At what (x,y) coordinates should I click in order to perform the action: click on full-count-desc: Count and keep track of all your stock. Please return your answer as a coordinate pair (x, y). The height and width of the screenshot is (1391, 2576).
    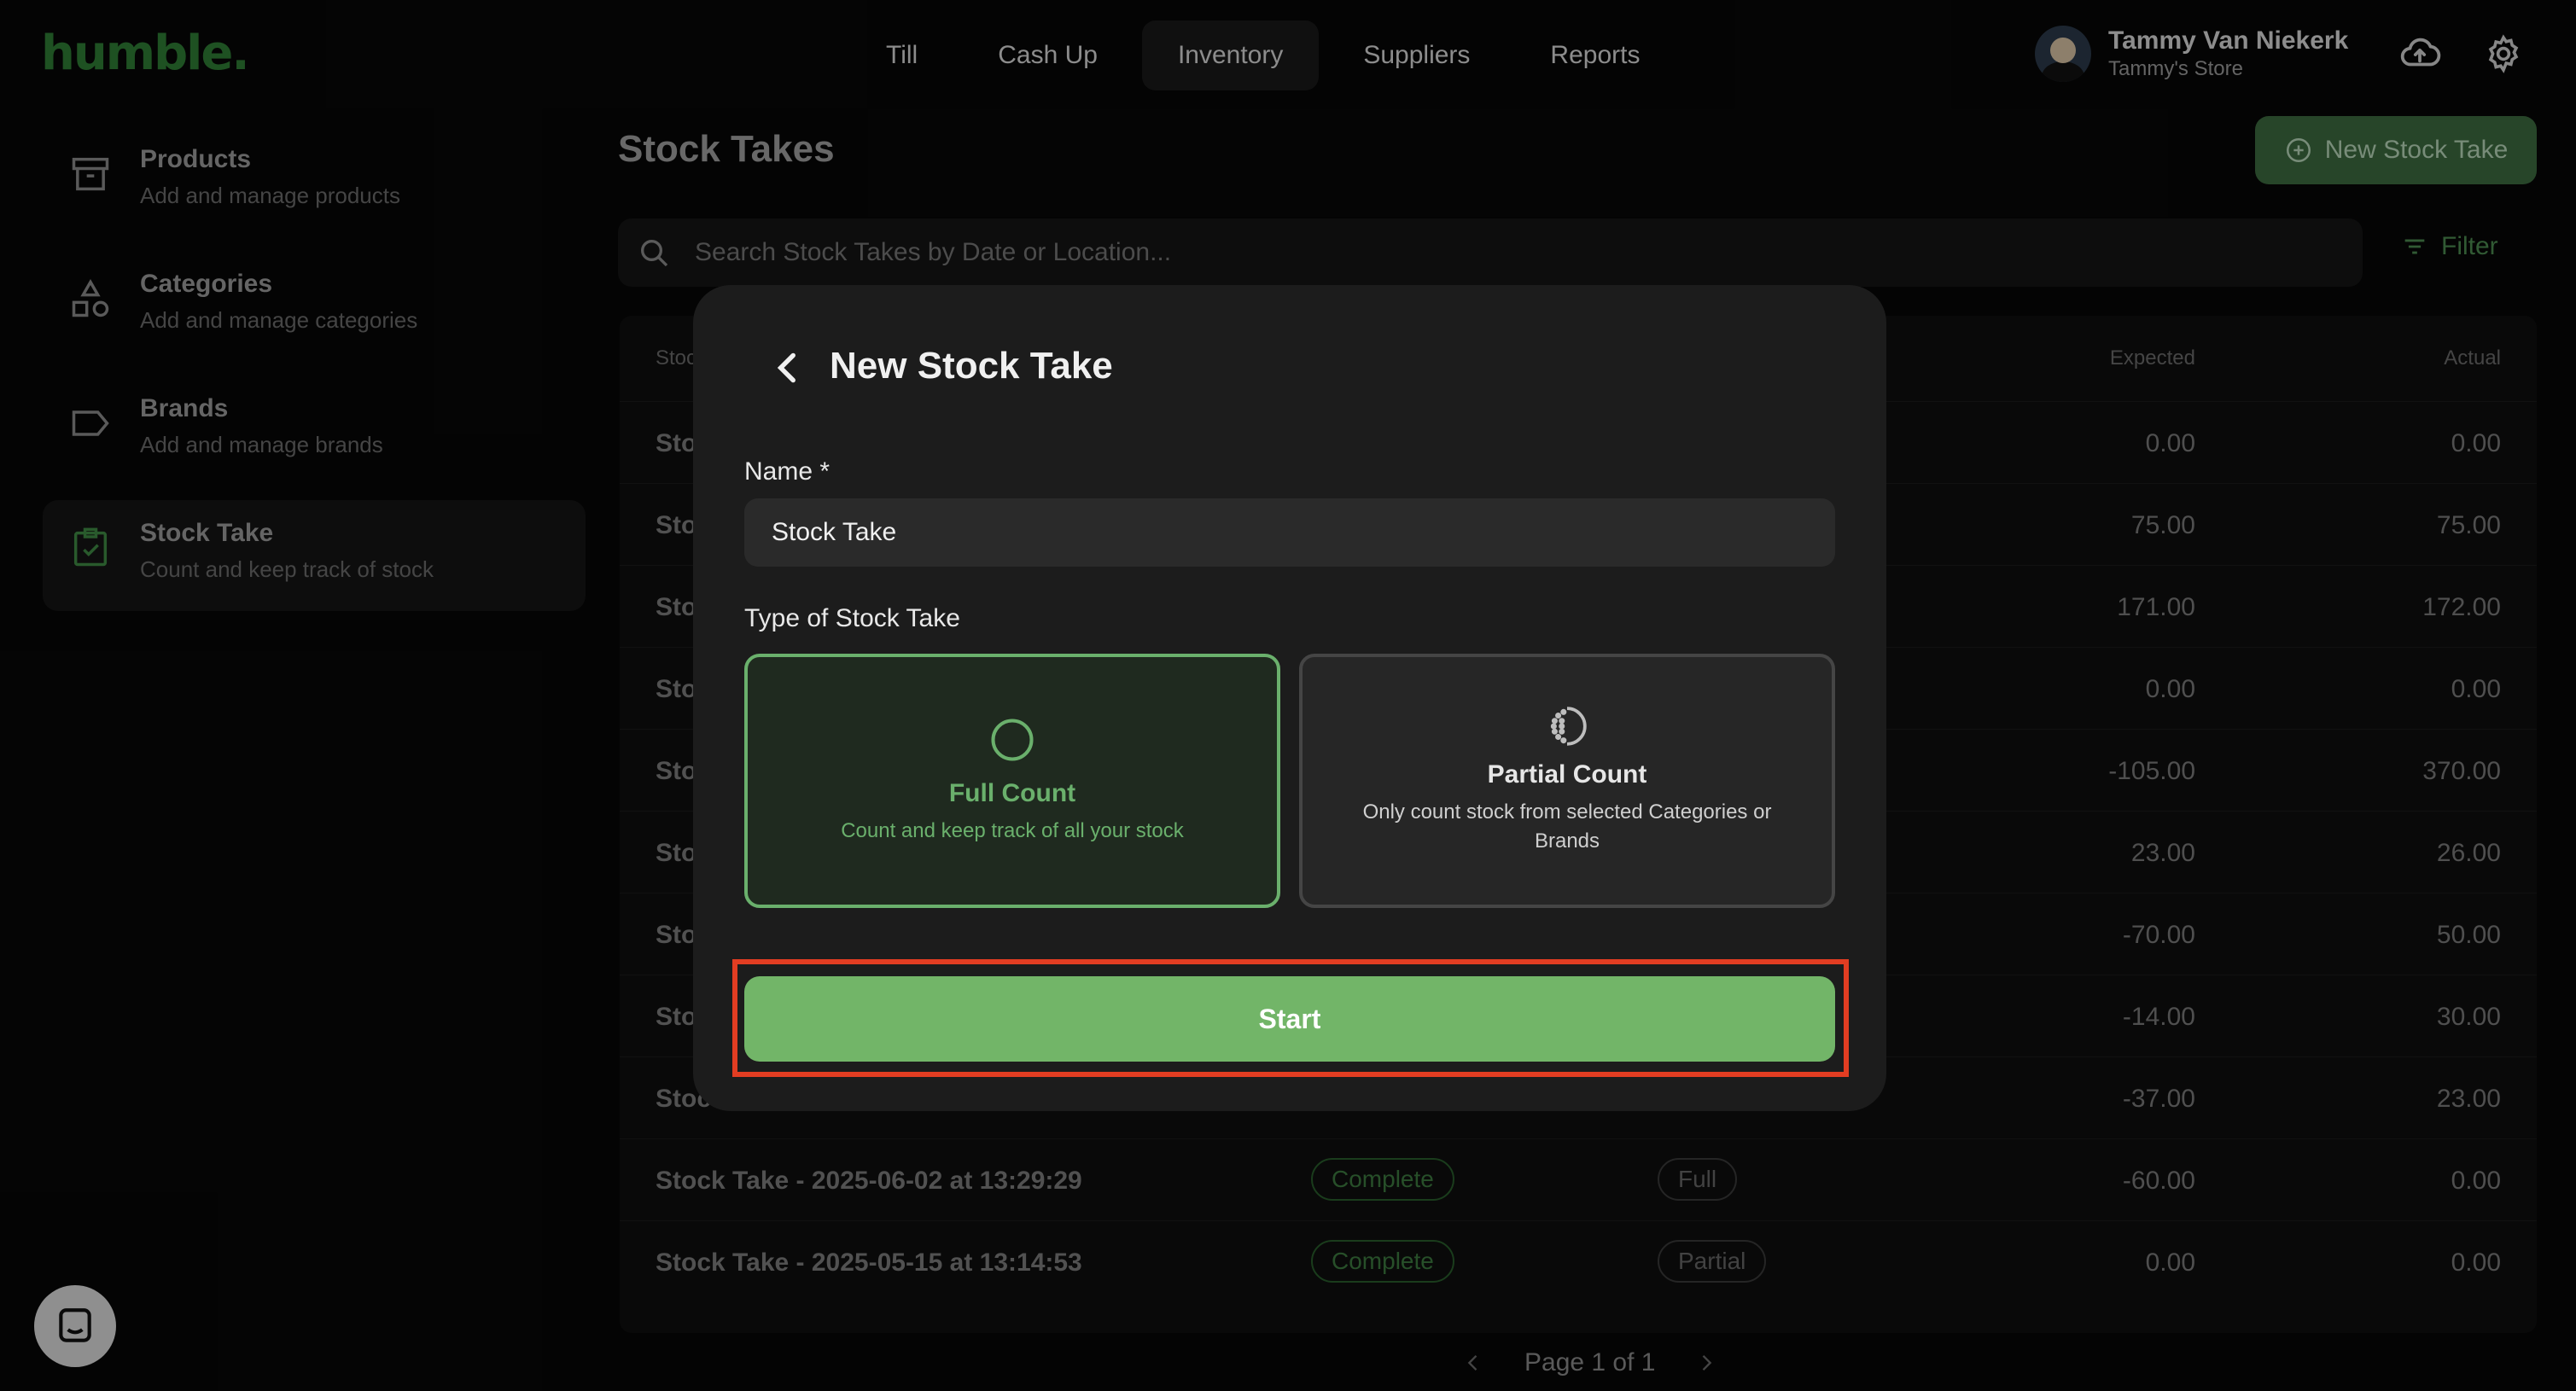
    Looking at the image, I should click on (1012, 830).